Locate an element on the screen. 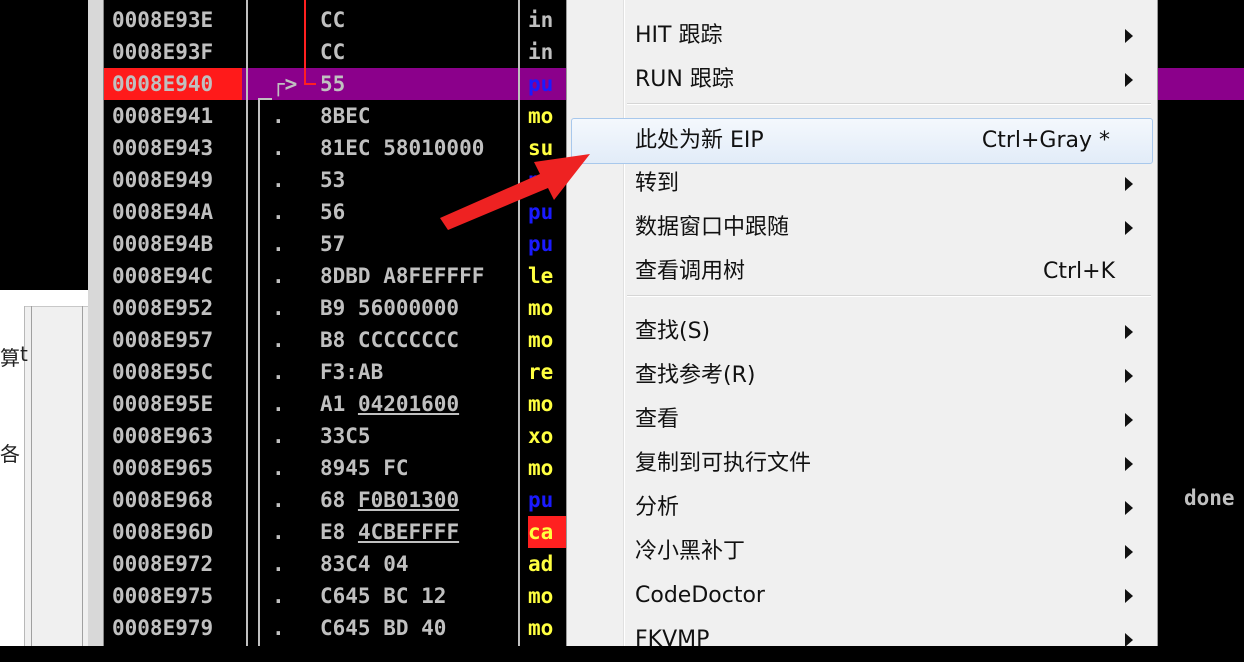  flow-mark: ┌> is located at coordinates (285, 84).